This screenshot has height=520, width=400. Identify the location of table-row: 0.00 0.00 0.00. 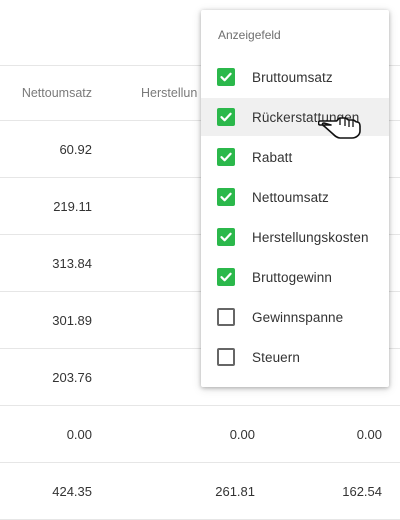
(200, 434).